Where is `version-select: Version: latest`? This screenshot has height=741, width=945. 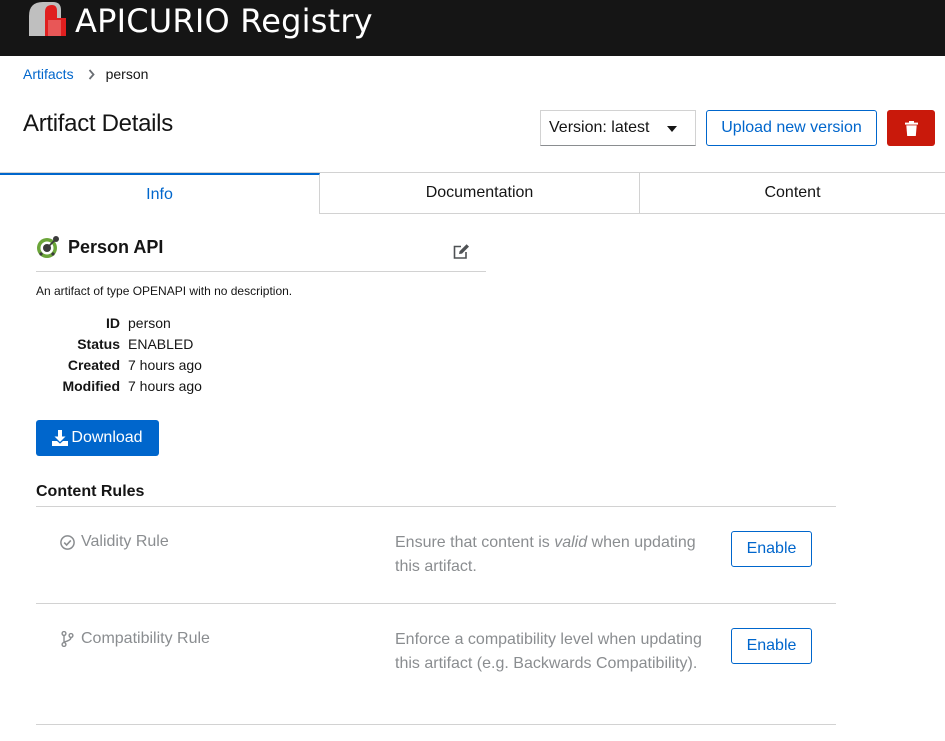 version-select: Version: latest is located at coordinates (618, 128).